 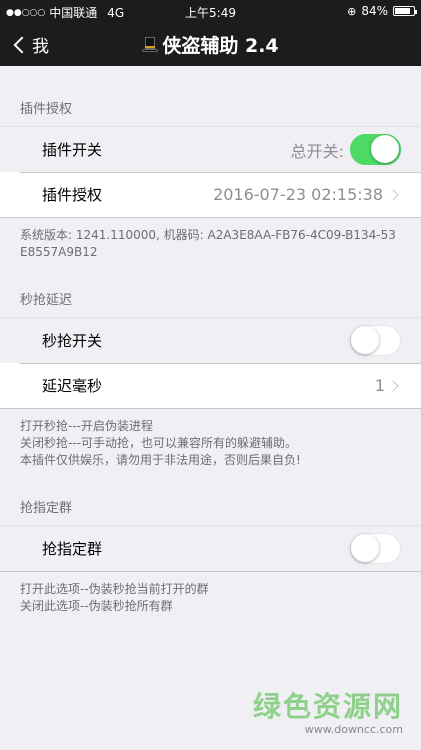 I want to click on watermark: 绿色资源网 www.downcc.com, so click(x=328, y=710).